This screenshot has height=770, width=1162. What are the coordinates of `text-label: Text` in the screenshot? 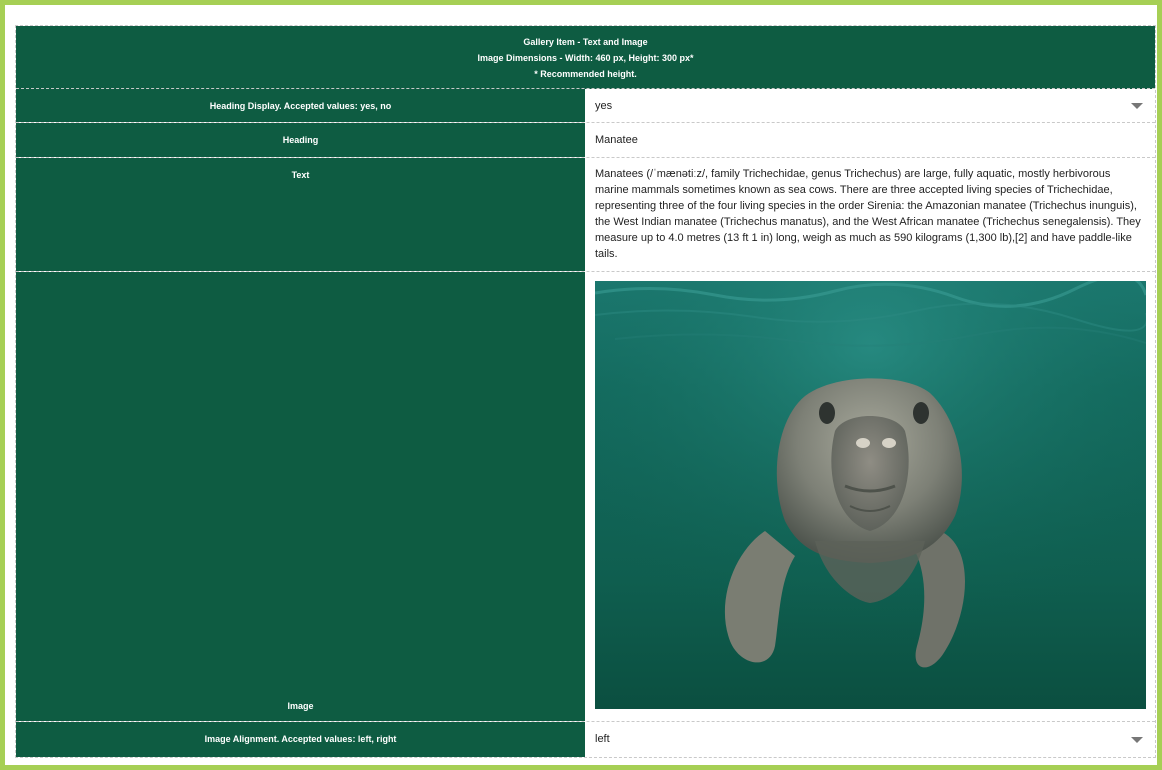 It's located at (300, 214).